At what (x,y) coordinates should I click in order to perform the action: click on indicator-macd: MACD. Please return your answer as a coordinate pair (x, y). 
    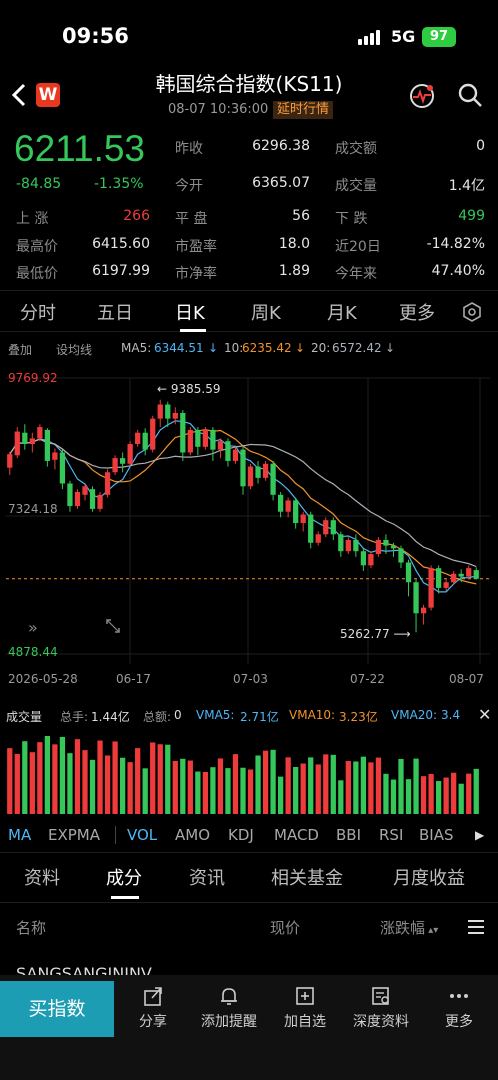
    Looking at the image, I should click on (296, 835).